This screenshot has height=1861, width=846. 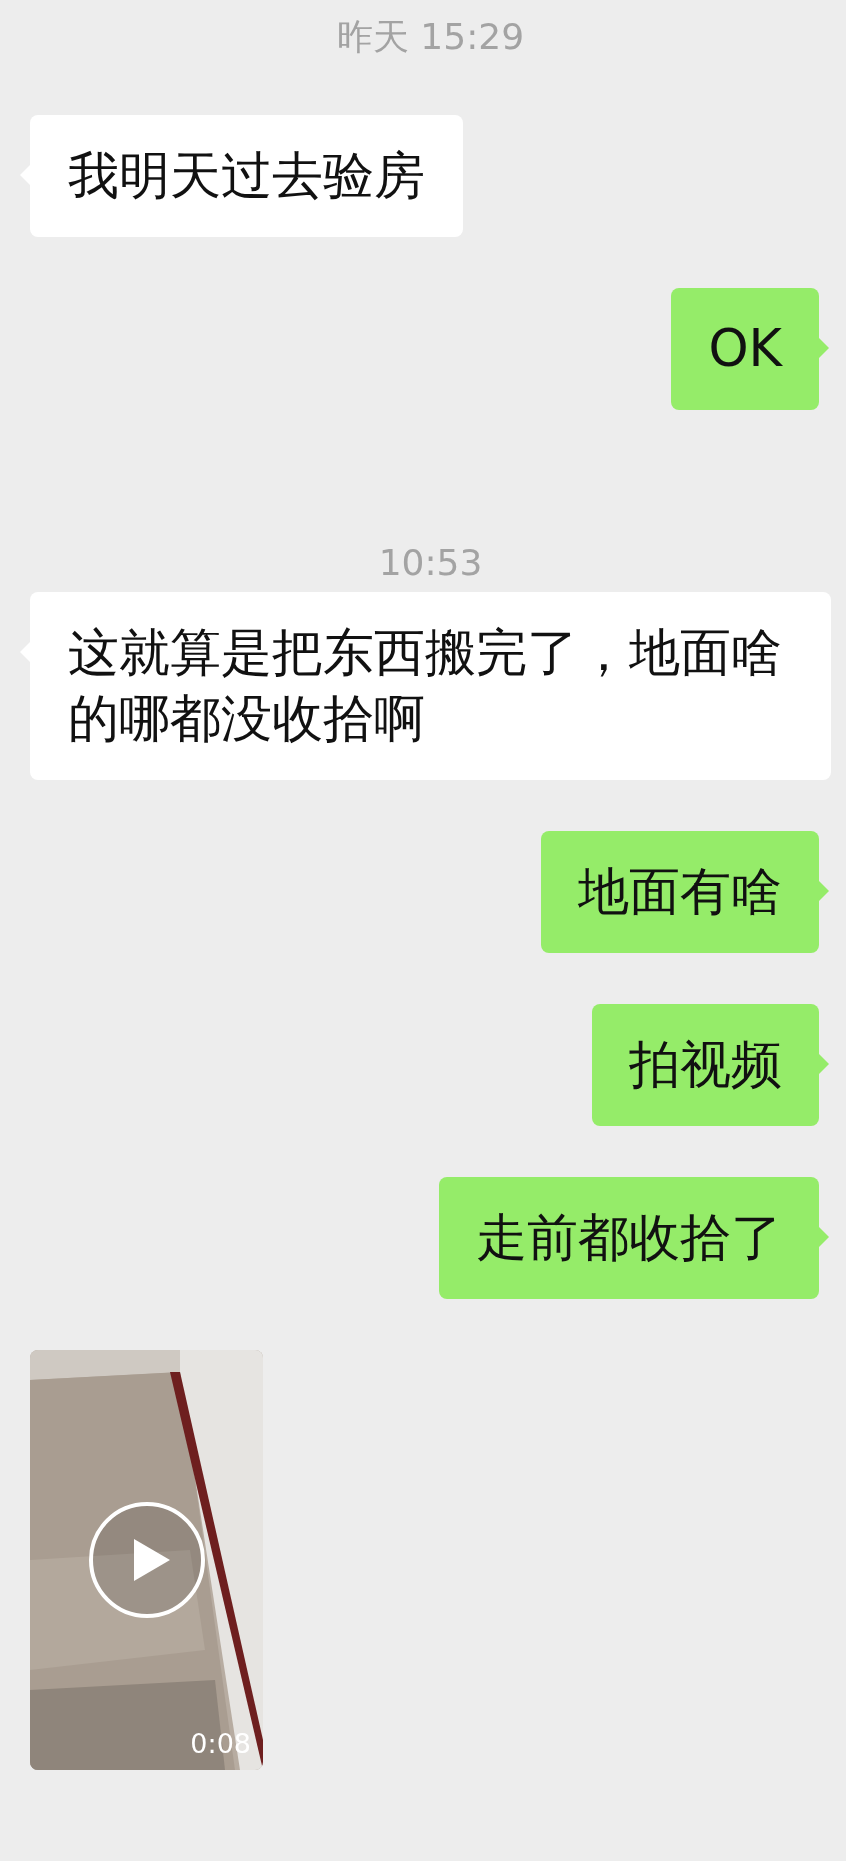 What do you see at coordinates (705, 1065) in the screenshot?
I see `message-bubble: 拍视频` at bounding box center [705, 1065].